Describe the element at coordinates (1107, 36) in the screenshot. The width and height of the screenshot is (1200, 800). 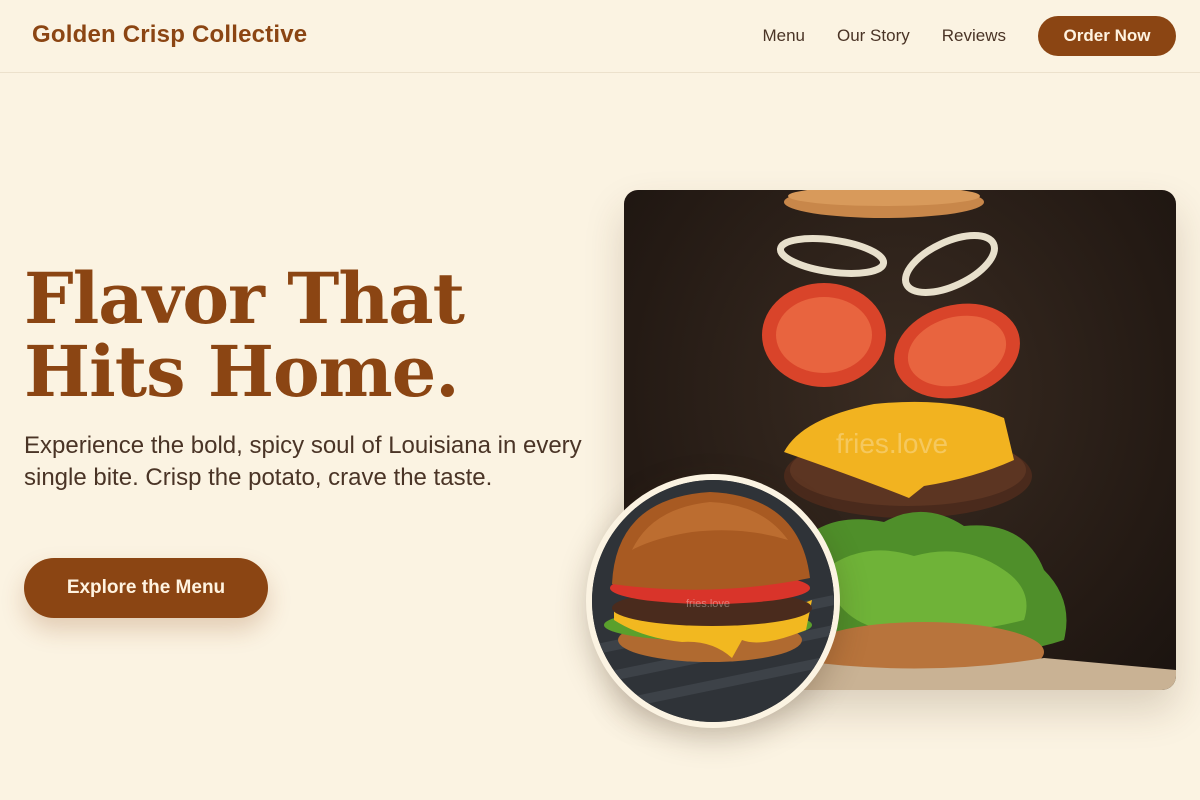
I see `order-now-button: Order Now` at that location.